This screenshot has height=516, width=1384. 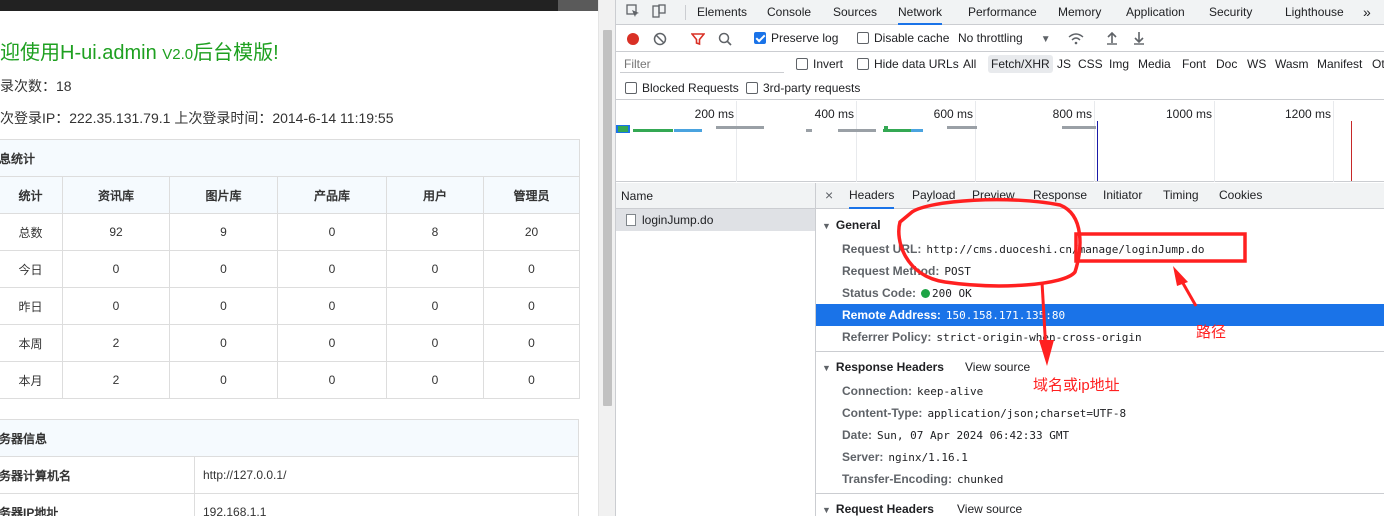 What do you see at coordinates (659, 12) in the screenshot?
I see `device-toolbar-icon` at bounding box center [659, 12].